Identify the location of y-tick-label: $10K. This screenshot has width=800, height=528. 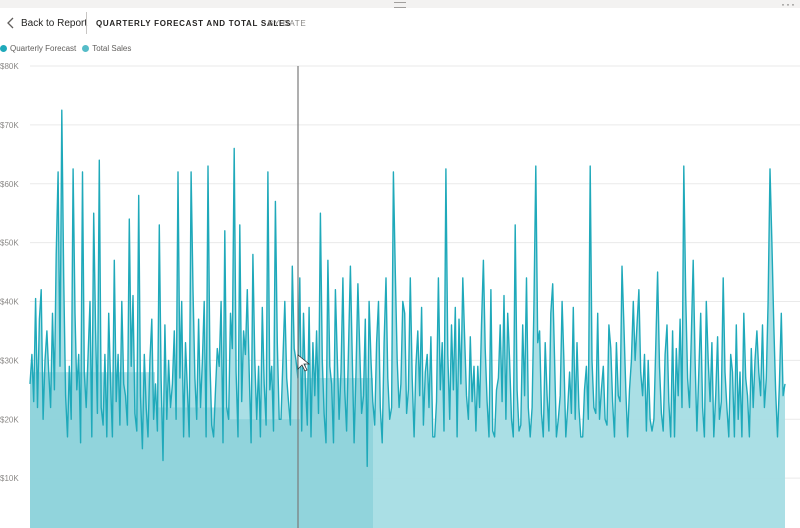
(9, 478).